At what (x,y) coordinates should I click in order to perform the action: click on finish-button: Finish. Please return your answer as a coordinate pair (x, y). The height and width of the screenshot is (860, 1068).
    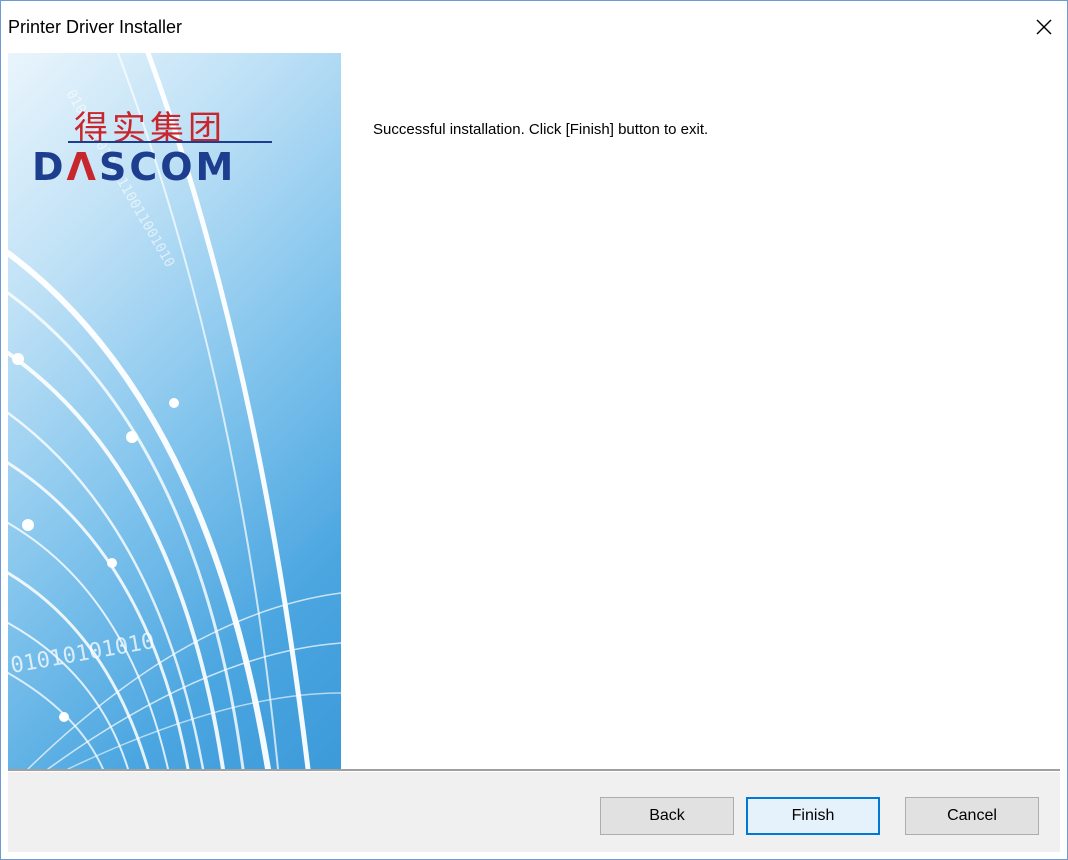
    Looking at the image, I should click on (813, 816).